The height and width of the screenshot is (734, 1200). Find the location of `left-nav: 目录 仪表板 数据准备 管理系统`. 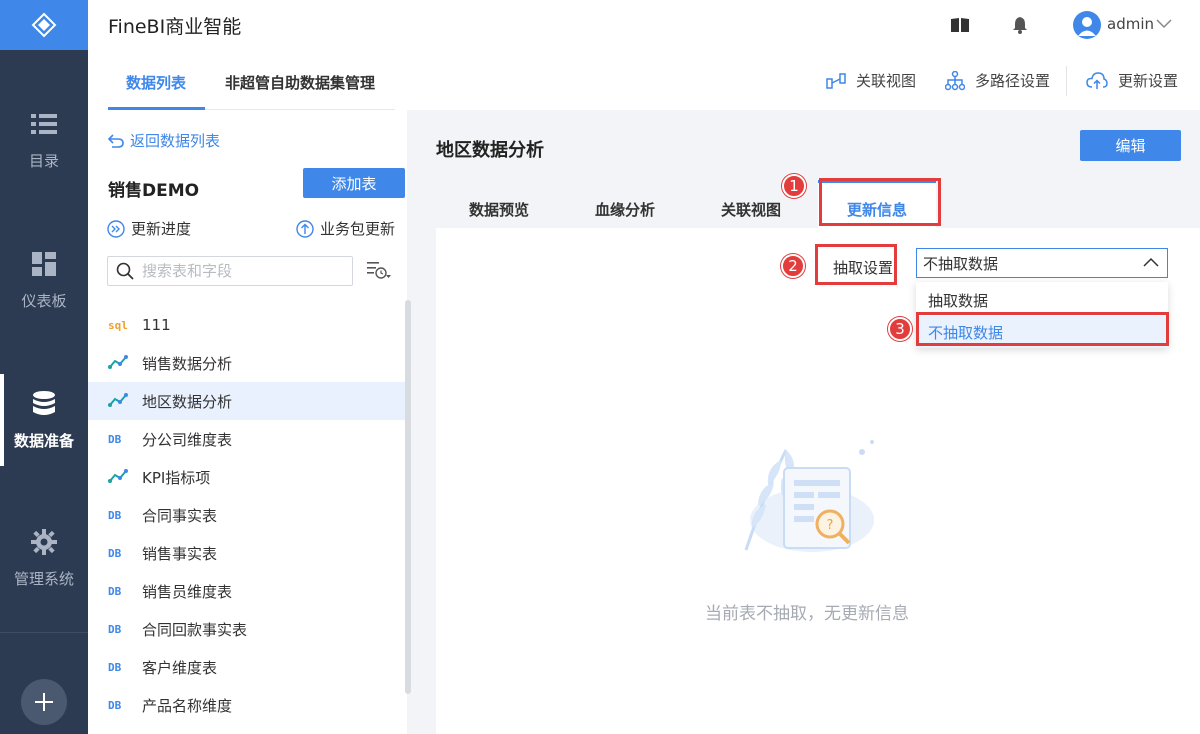

left-nav: 目录 仪表板 数据准备 管理系统 is located at coordinates (44, 367).